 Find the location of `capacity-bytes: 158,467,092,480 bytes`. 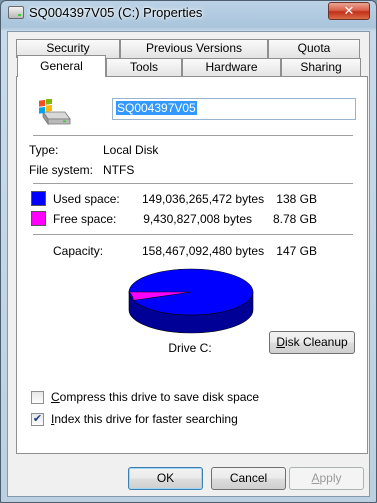

capacity-bytes: 158,467,092,480 bytes is located at coordinates (203, 251).